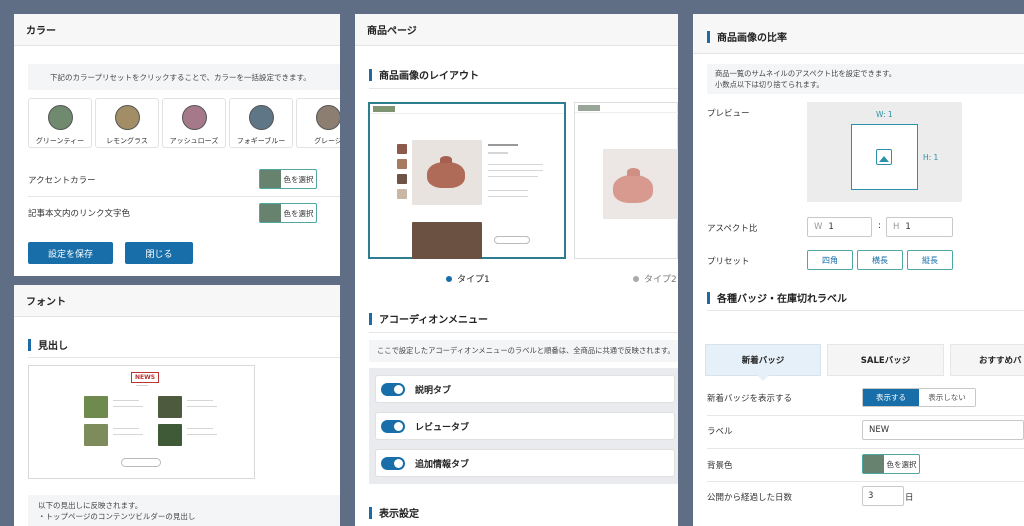  Describe the element at coordinates (752, 38) in the screenshot. I see `ratio-title-label: 商品画像の比率` at that location.